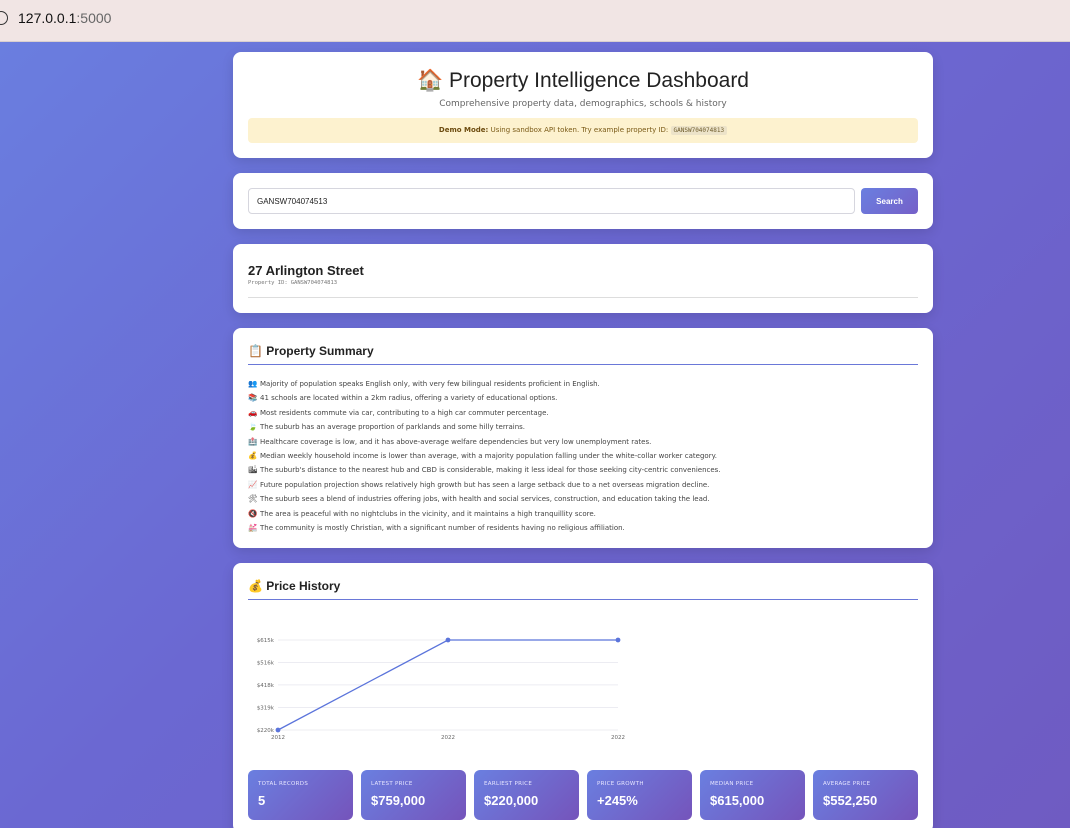 The width and height of the screenshot is (1070, 828). Describe the element at coordinates (294, 586) in the screenshot. I see `price-history-title: 💰 Price History` at that location.